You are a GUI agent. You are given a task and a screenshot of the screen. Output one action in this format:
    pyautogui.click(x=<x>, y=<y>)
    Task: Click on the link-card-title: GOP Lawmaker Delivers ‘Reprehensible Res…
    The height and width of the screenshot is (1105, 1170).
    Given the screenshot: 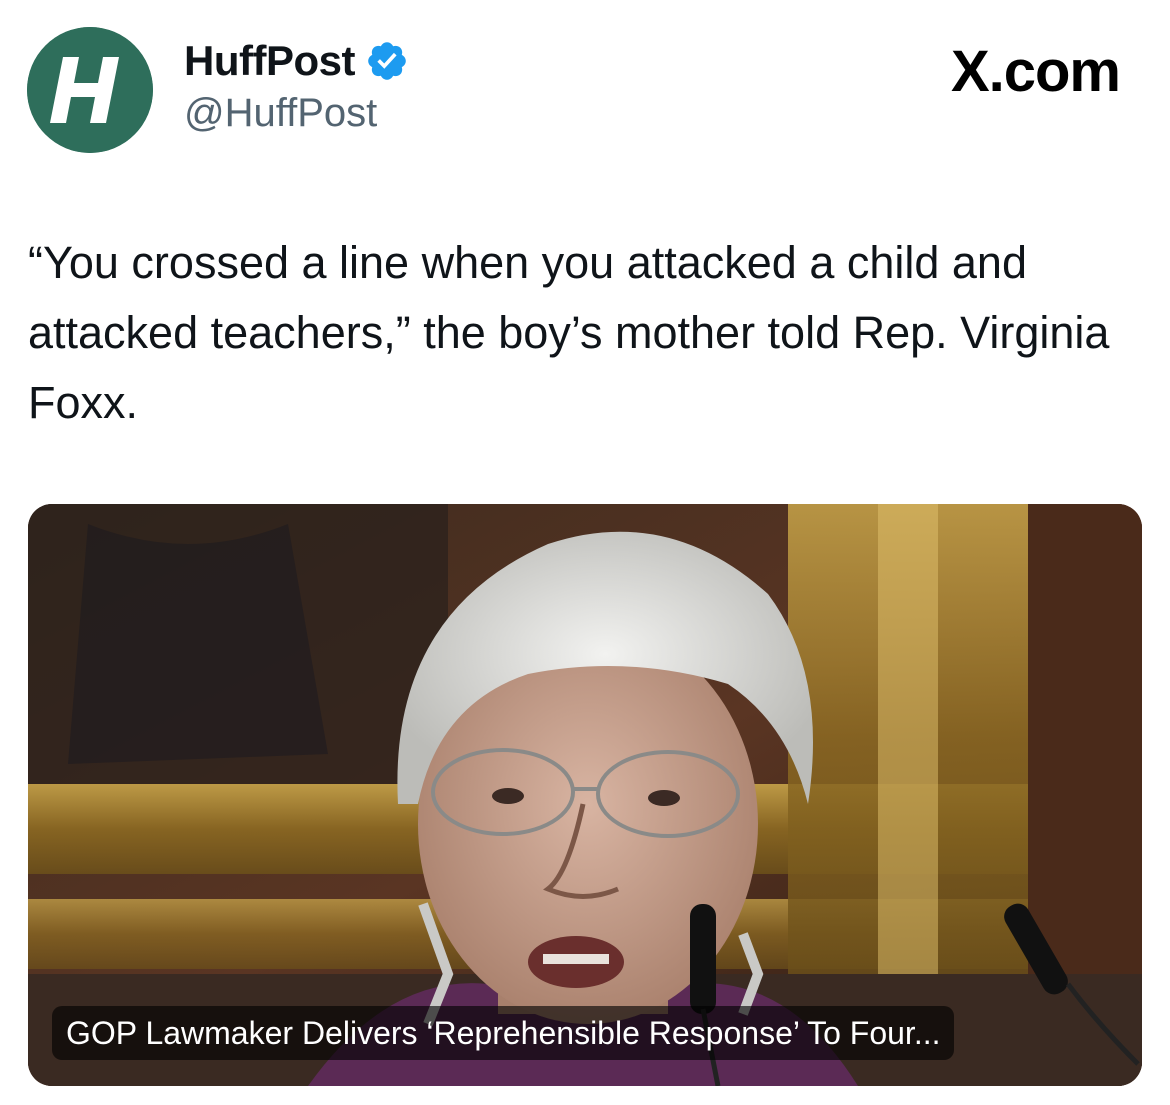 What is the action you would take?
    pyautogui.click(x=503, y=1033)
    